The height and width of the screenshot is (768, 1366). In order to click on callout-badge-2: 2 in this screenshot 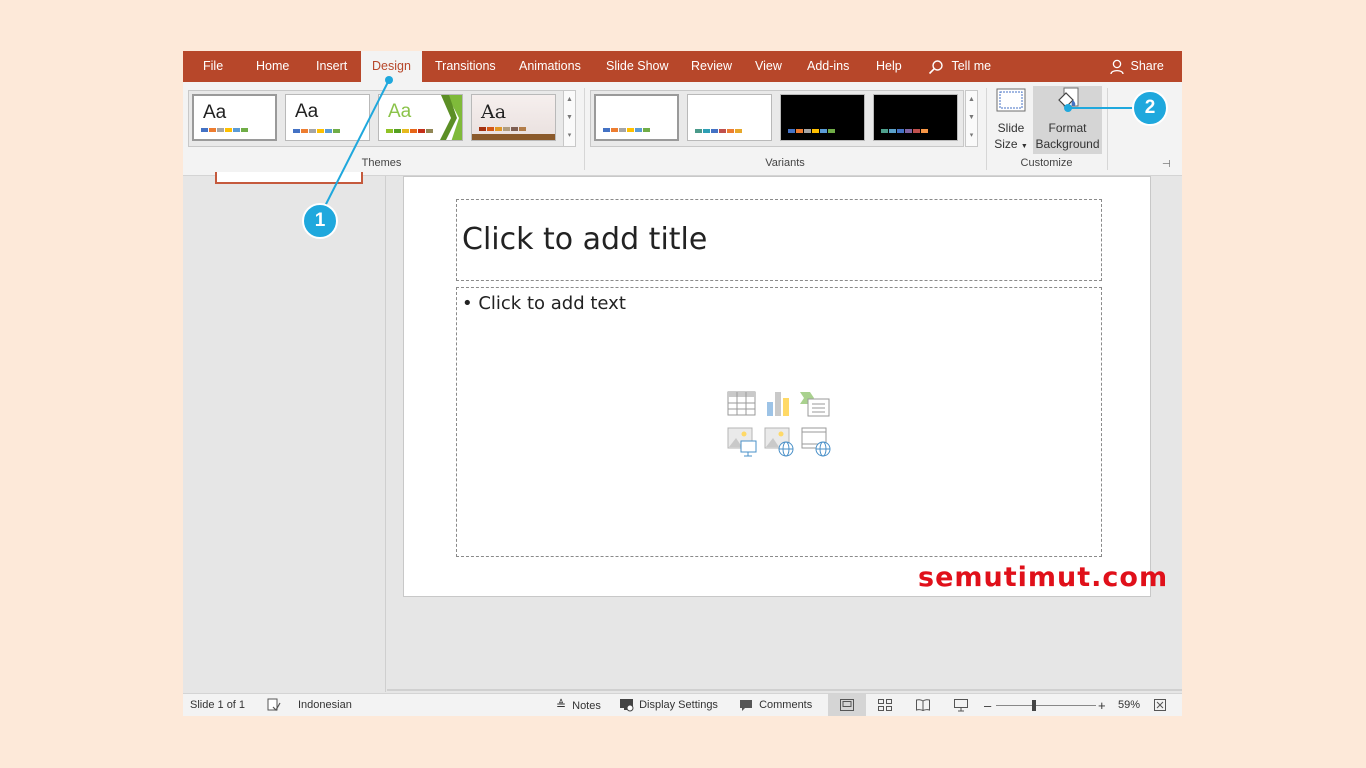, I will do `click(1150, 108)`.